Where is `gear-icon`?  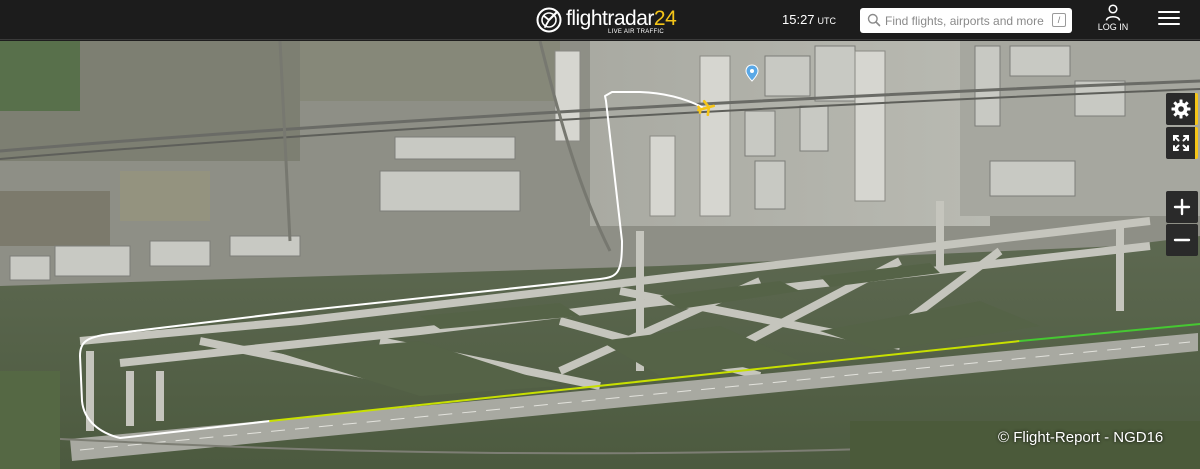 gear-icon is located at coordinates (1180, 109).